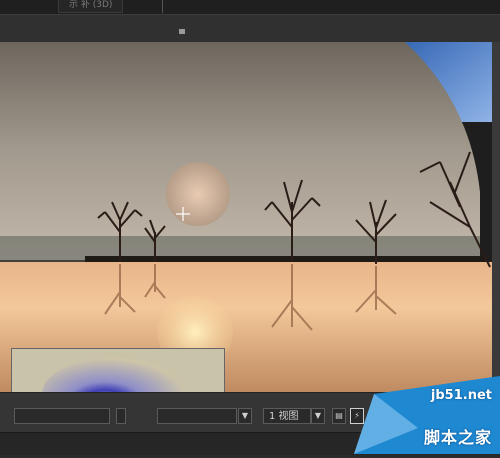 Image resolution: width=500 pixels, height=458 pixels. I want to click on watermark-url: jb51.net, so click(461, 395).